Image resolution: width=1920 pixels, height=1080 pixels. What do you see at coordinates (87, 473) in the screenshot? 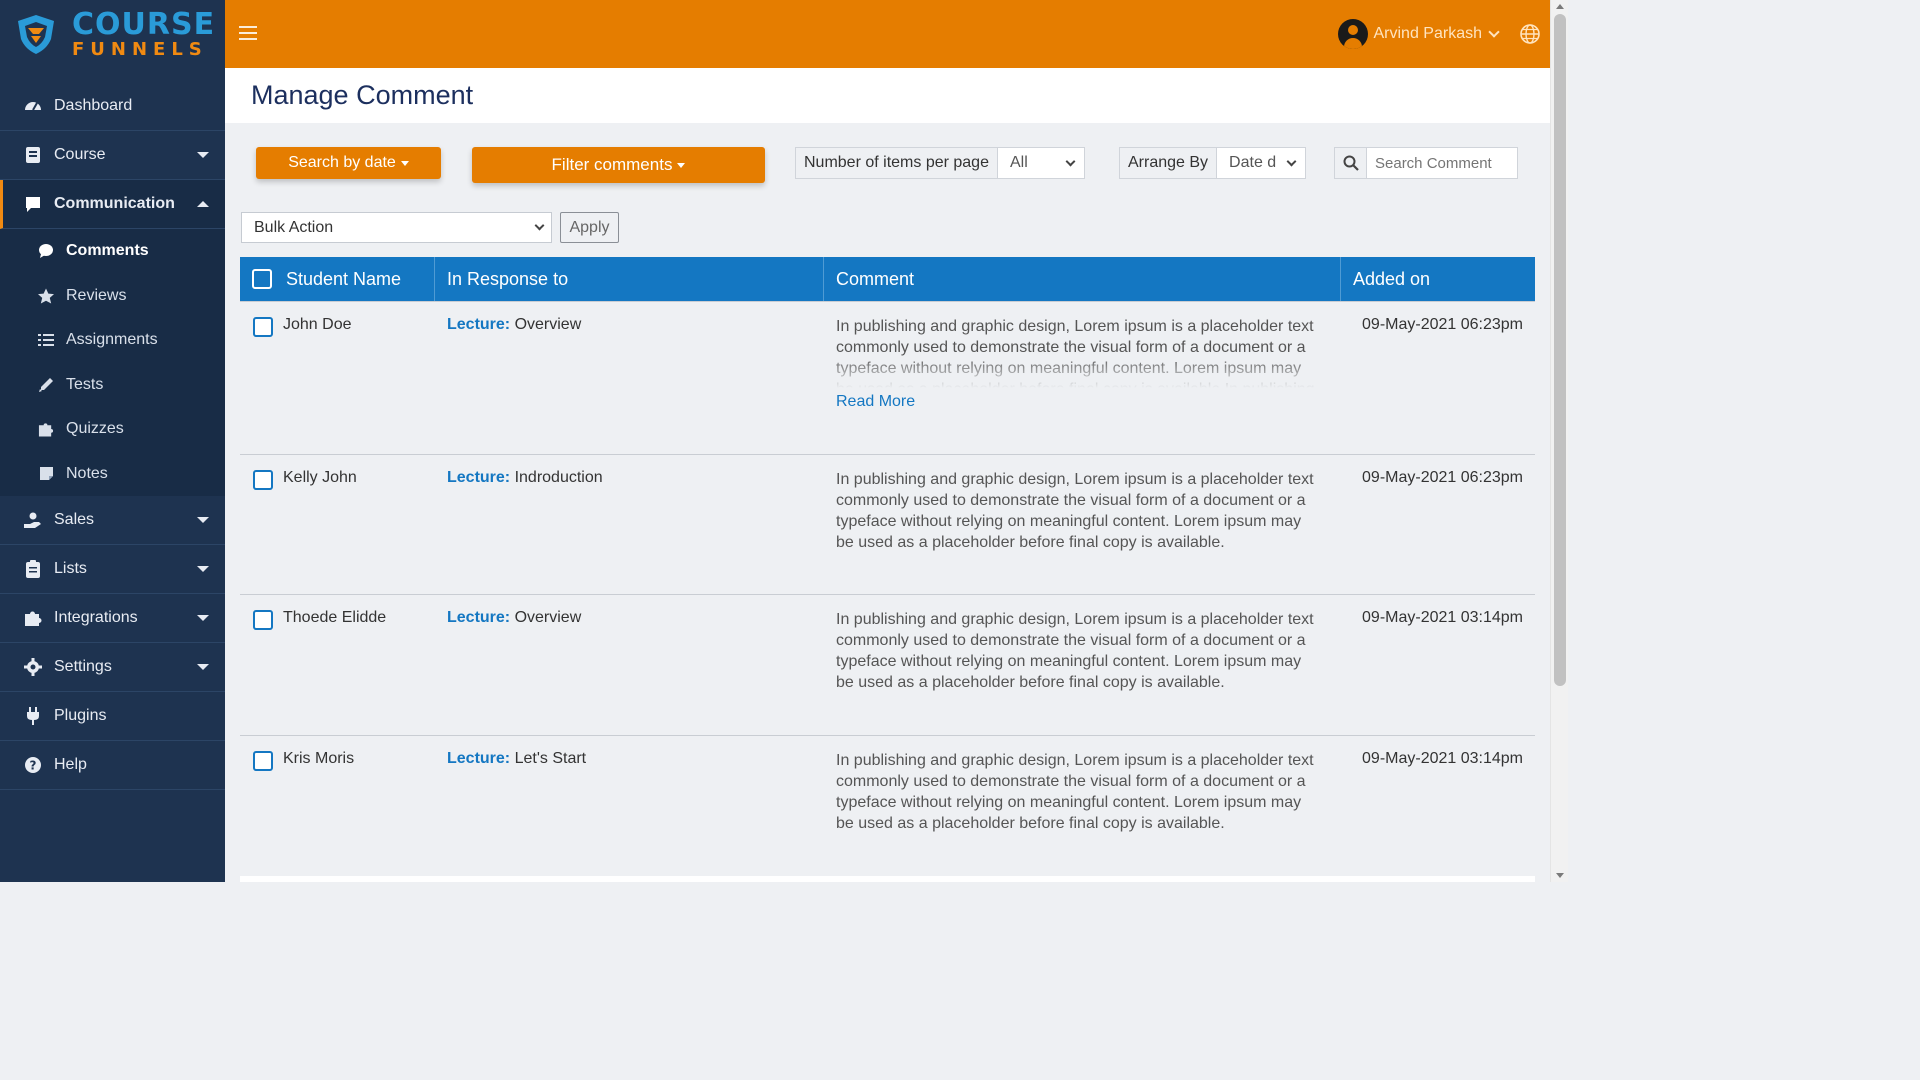
I see `sidebar-subitem-label: Notes` at bounding box center [87, 473].